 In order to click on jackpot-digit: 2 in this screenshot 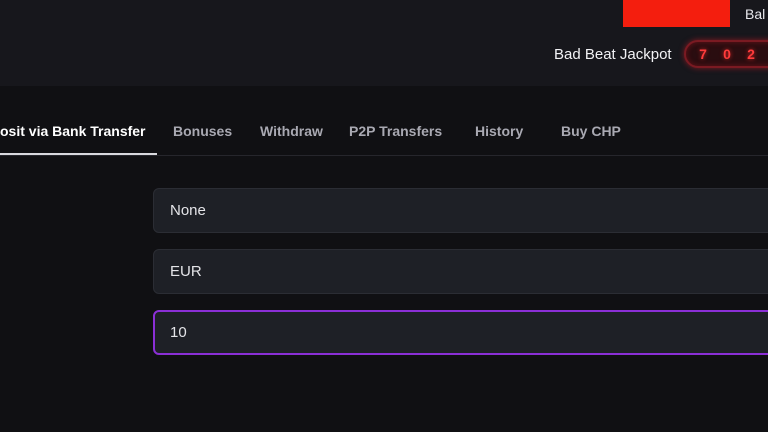, I will do `click(751, 54)`.